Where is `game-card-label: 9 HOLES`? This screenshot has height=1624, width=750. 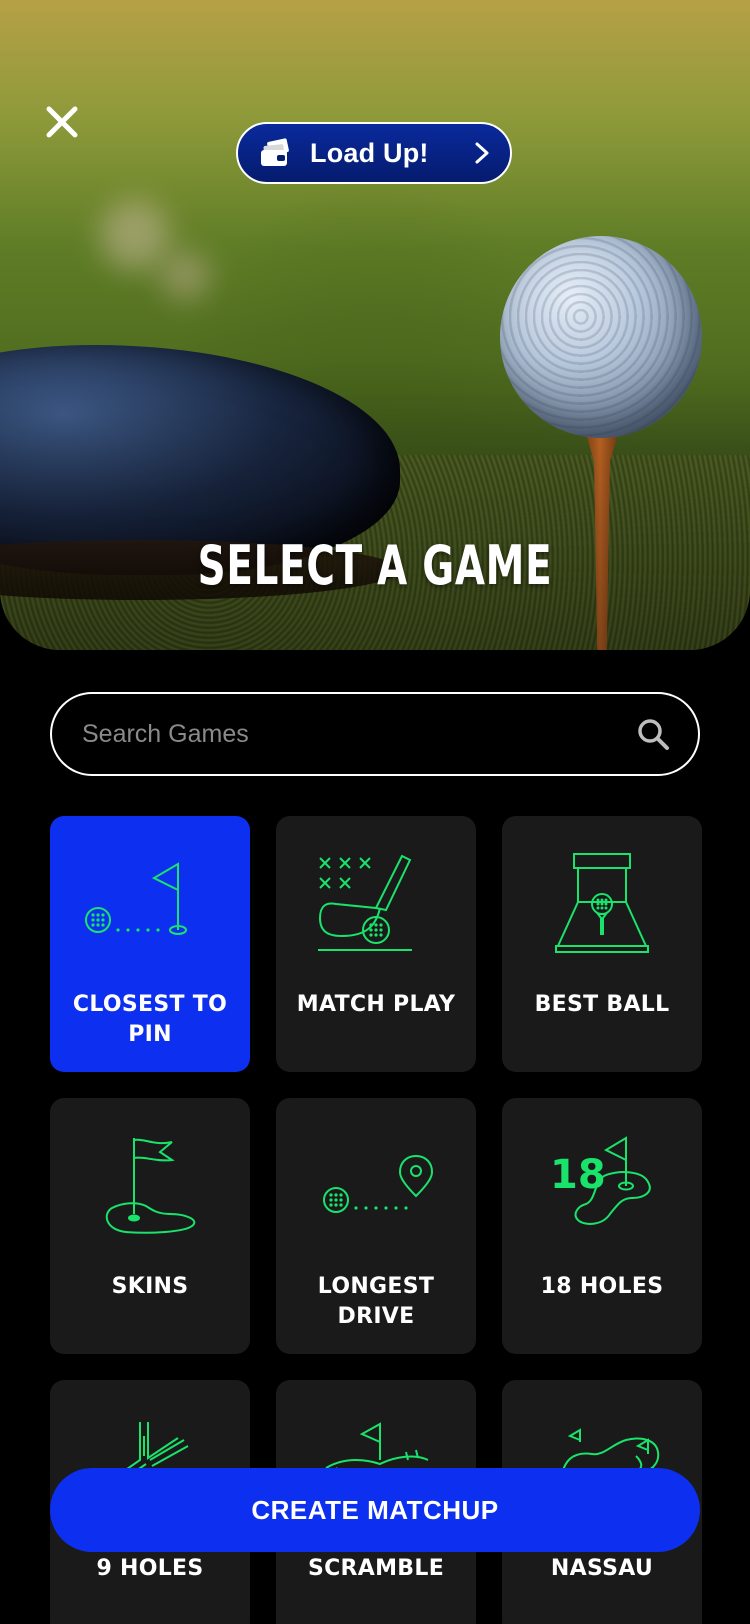 game-card-label: 9 HOLES is located at coordinates (150, 1568).